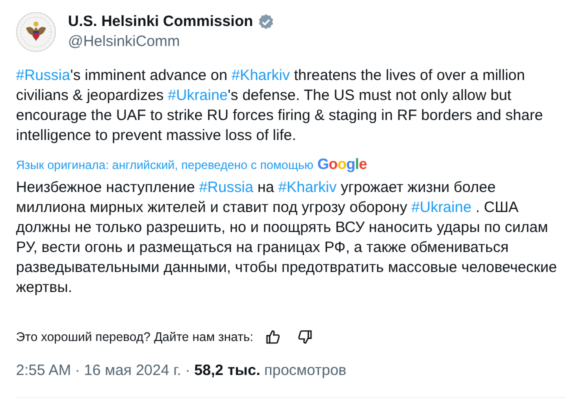 The height and width of the screenshot is (400, 582). Describe the element at coordinates (135, 337) in the screenshot. I see `feedback-prompt: Это хороший перевод? Дайте нам знать:` at that location.